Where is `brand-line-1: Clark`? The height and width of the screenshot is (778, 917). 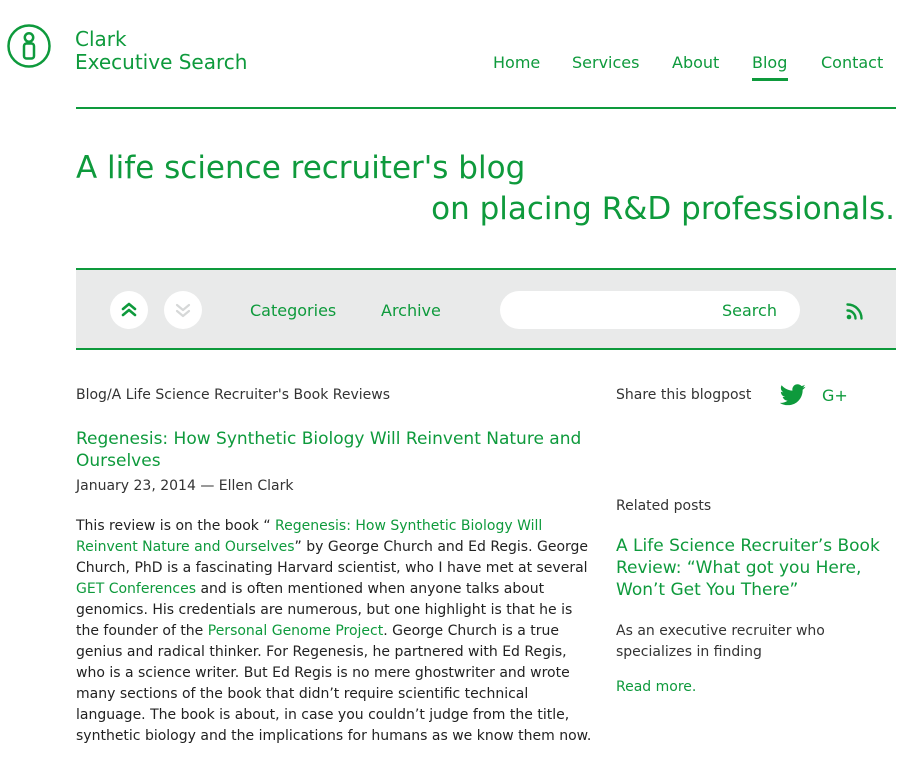
brand-line-1: Clark is located at coordinates (101, 39).